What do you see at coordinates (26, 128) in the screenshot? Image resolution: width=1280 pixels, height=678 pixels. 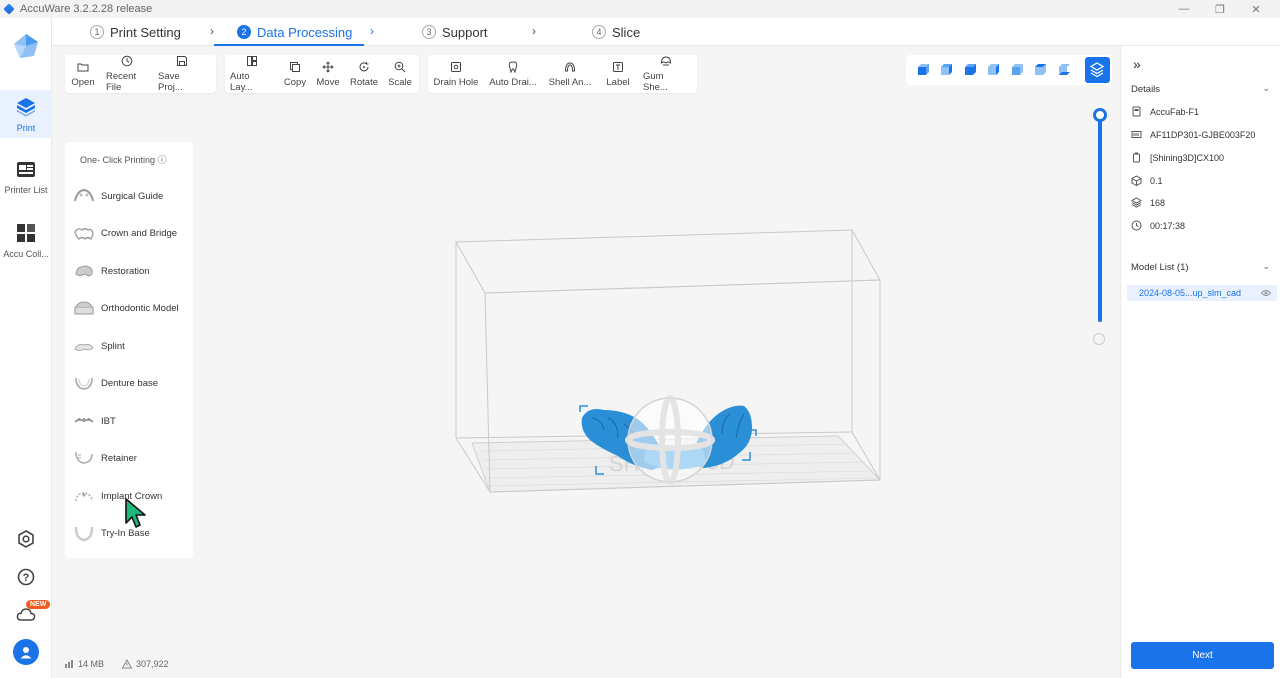 I see `rail-item-label: Print` at bounding box center [26, 128].